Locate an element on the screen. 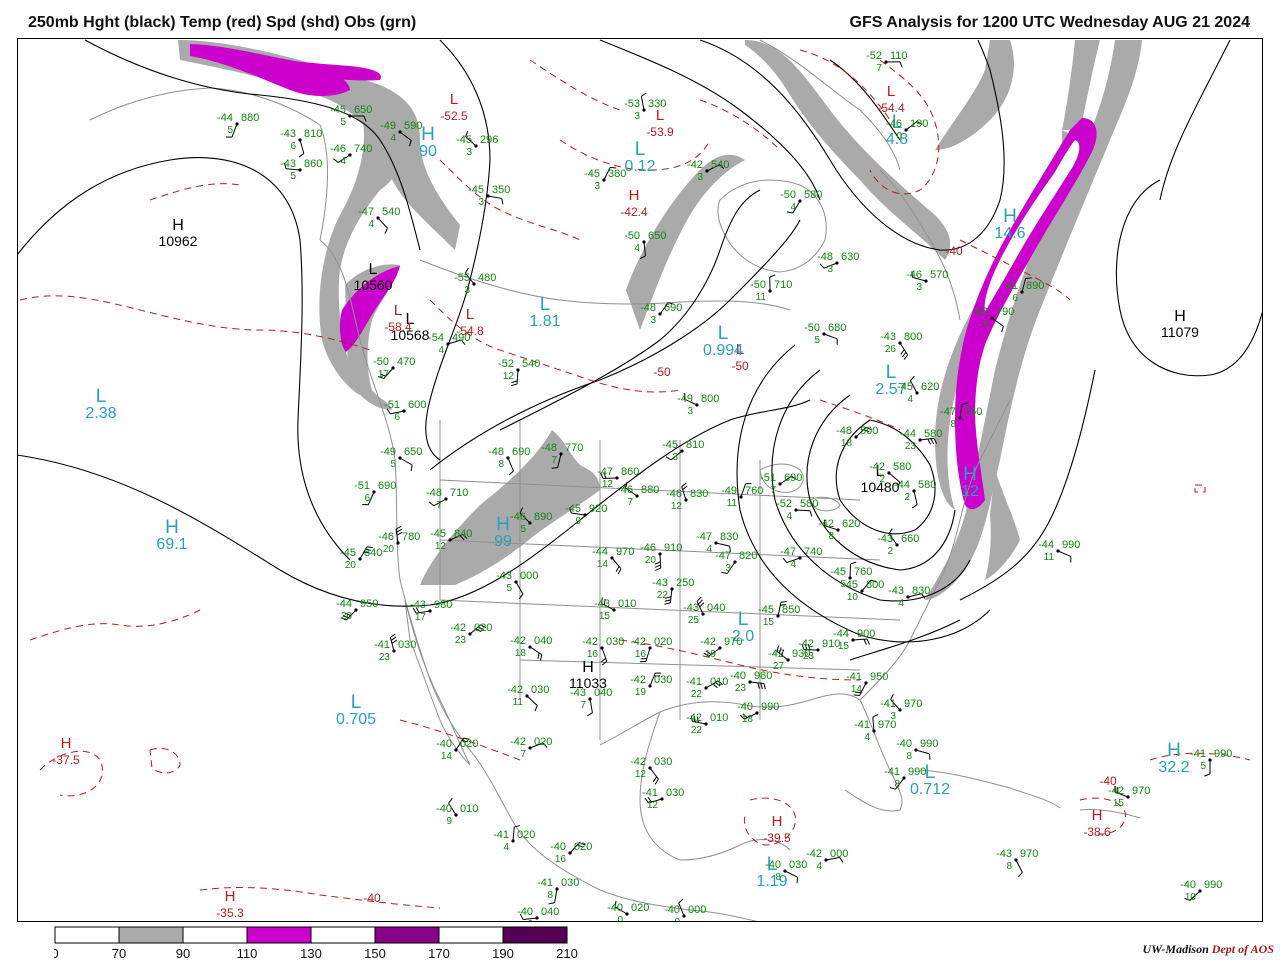 The width and height of the screenshot is (1280, 960). obs-wind-speed: 25 is located at coordinates (694, 620).